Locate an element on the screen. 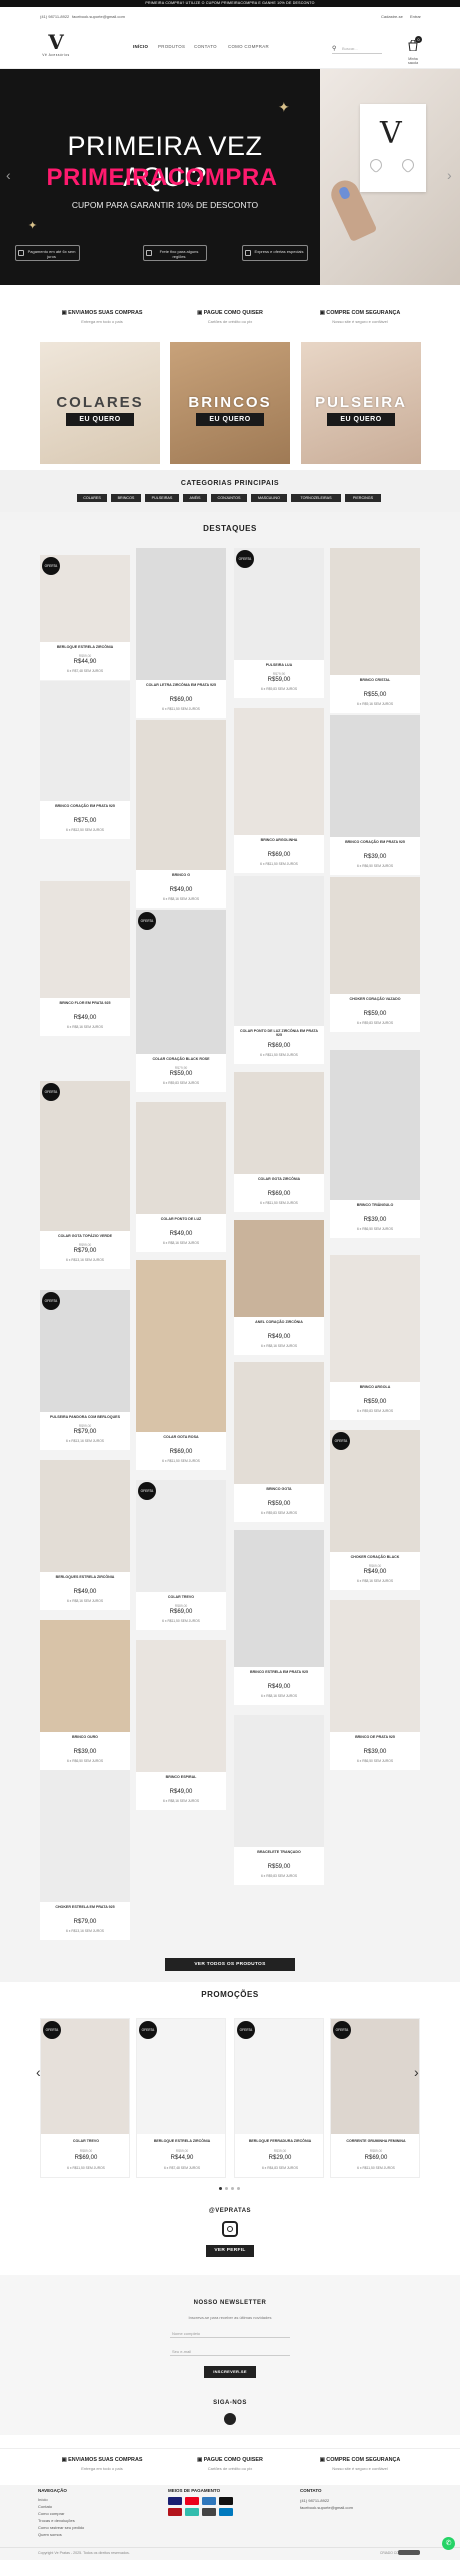  see-all-products-button: VER TODOS OS PRODUTOS is located at coordinates (230, 1964).